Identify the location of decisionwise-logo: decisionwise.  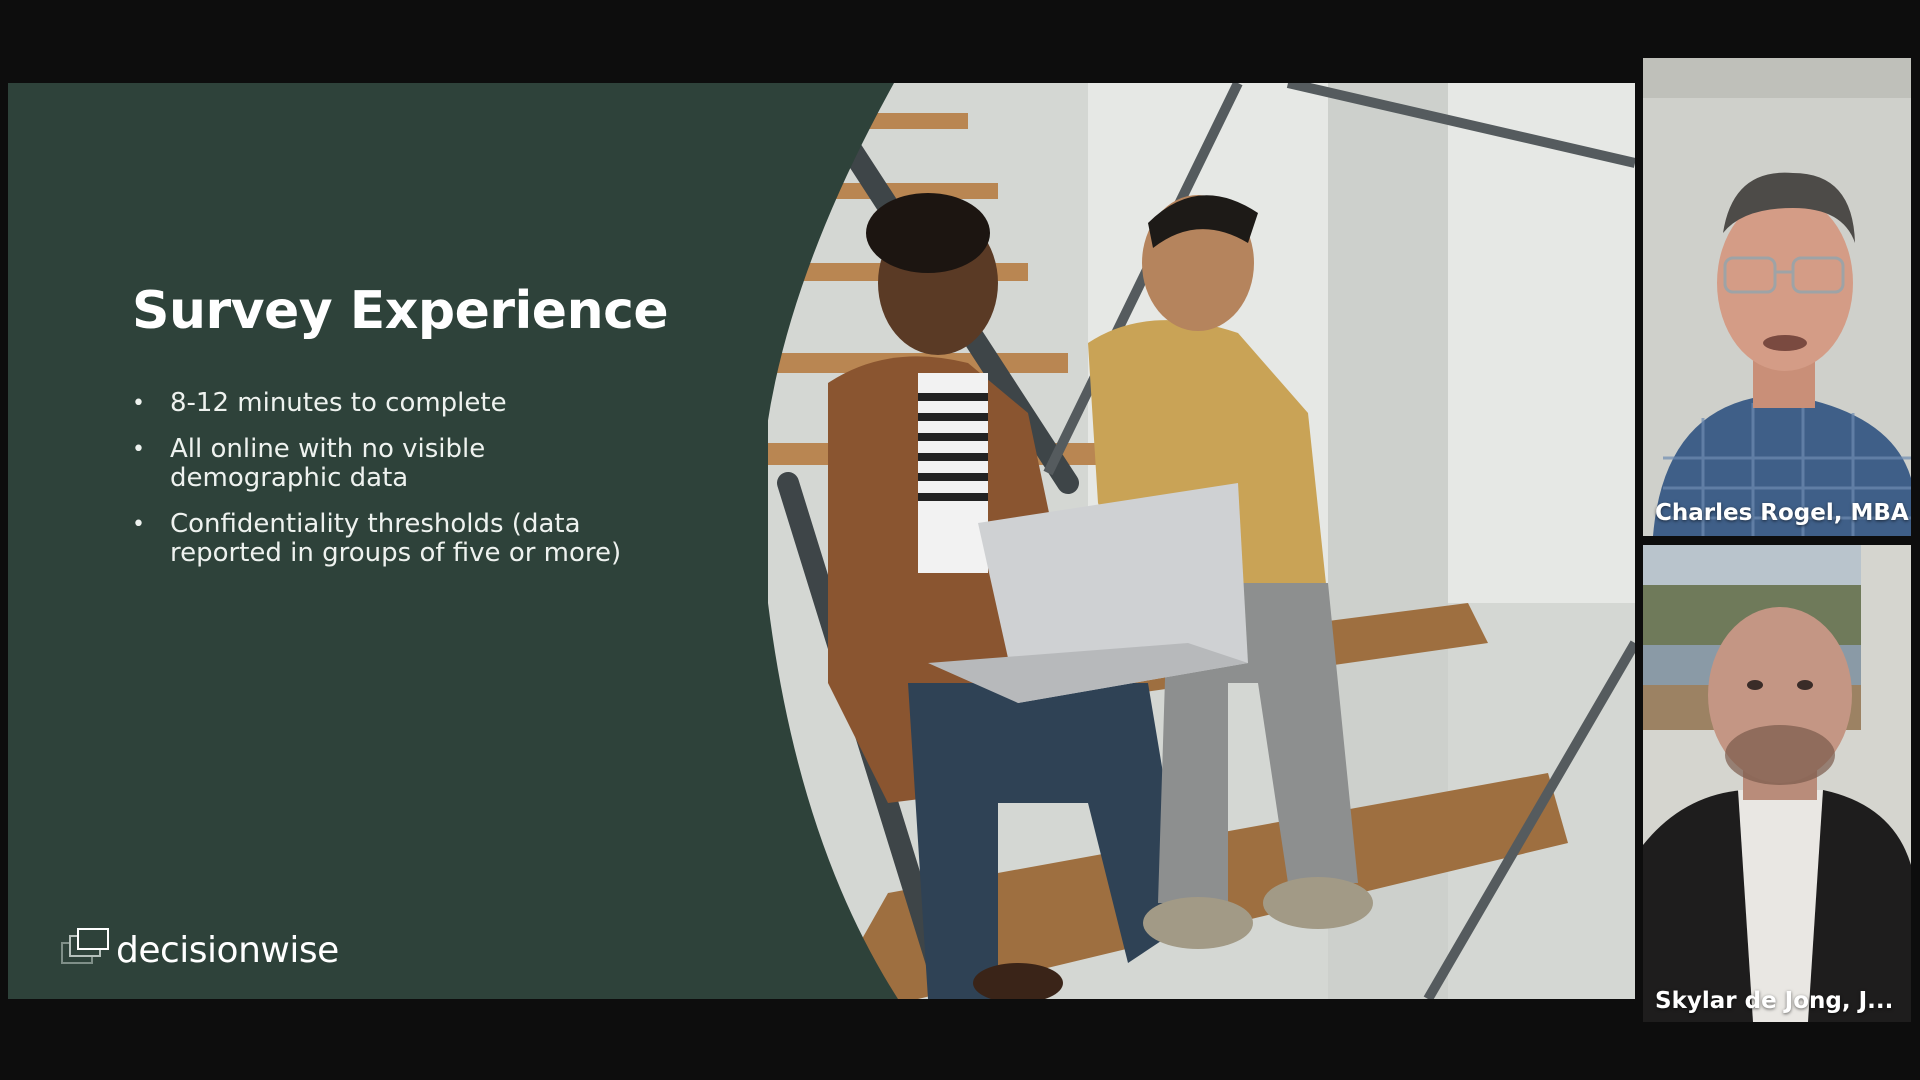
(199, 947).